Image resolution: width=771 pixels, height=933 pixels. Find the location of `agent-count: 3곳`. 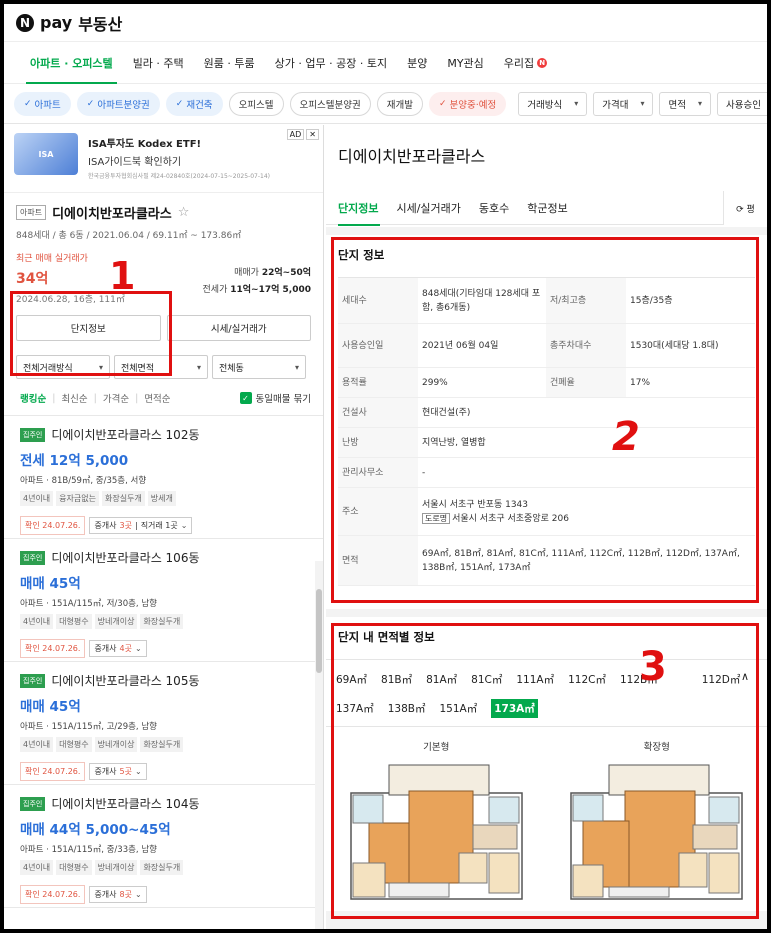

agent-count: 3곳 is located at coordinates (125, 525).